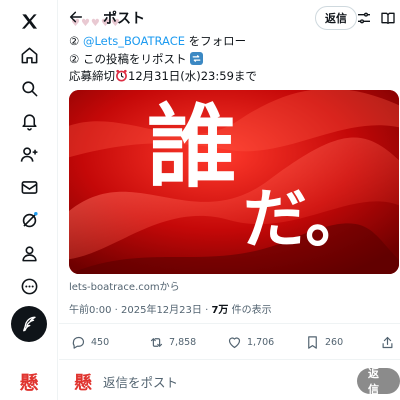 This screenshot has width=400, height=400. I want to click on reader-view-icon, so click(388, 18).